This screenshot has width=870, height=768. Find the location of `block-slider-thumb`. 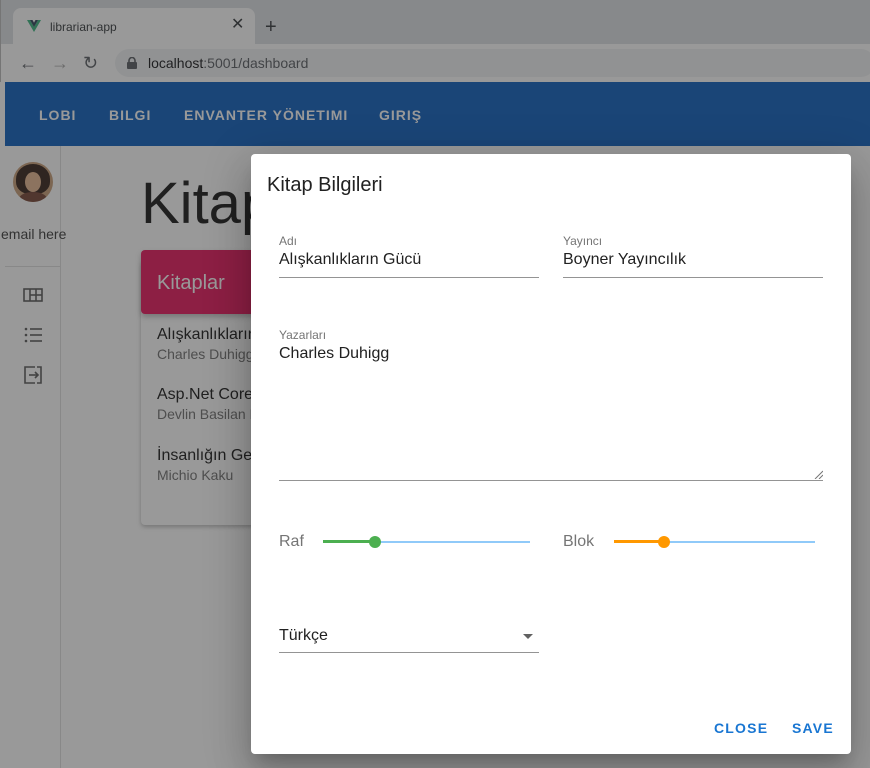

block-slider-thumb is located at coordinates (664, 542).